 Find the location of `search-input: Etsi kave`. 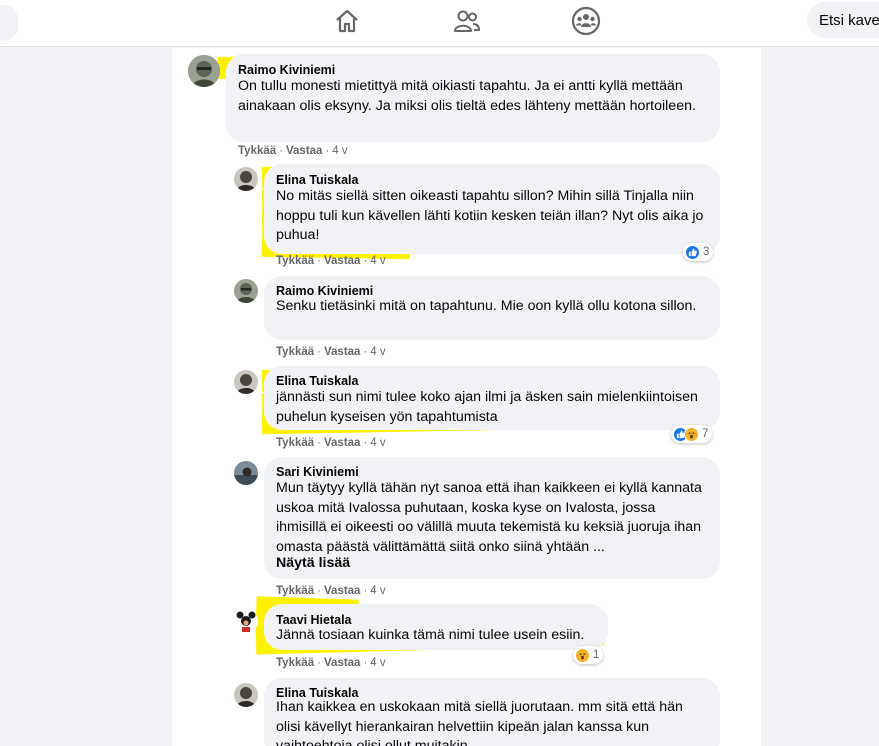

search-input: Etsi kave is located at coordinates (843, 20).